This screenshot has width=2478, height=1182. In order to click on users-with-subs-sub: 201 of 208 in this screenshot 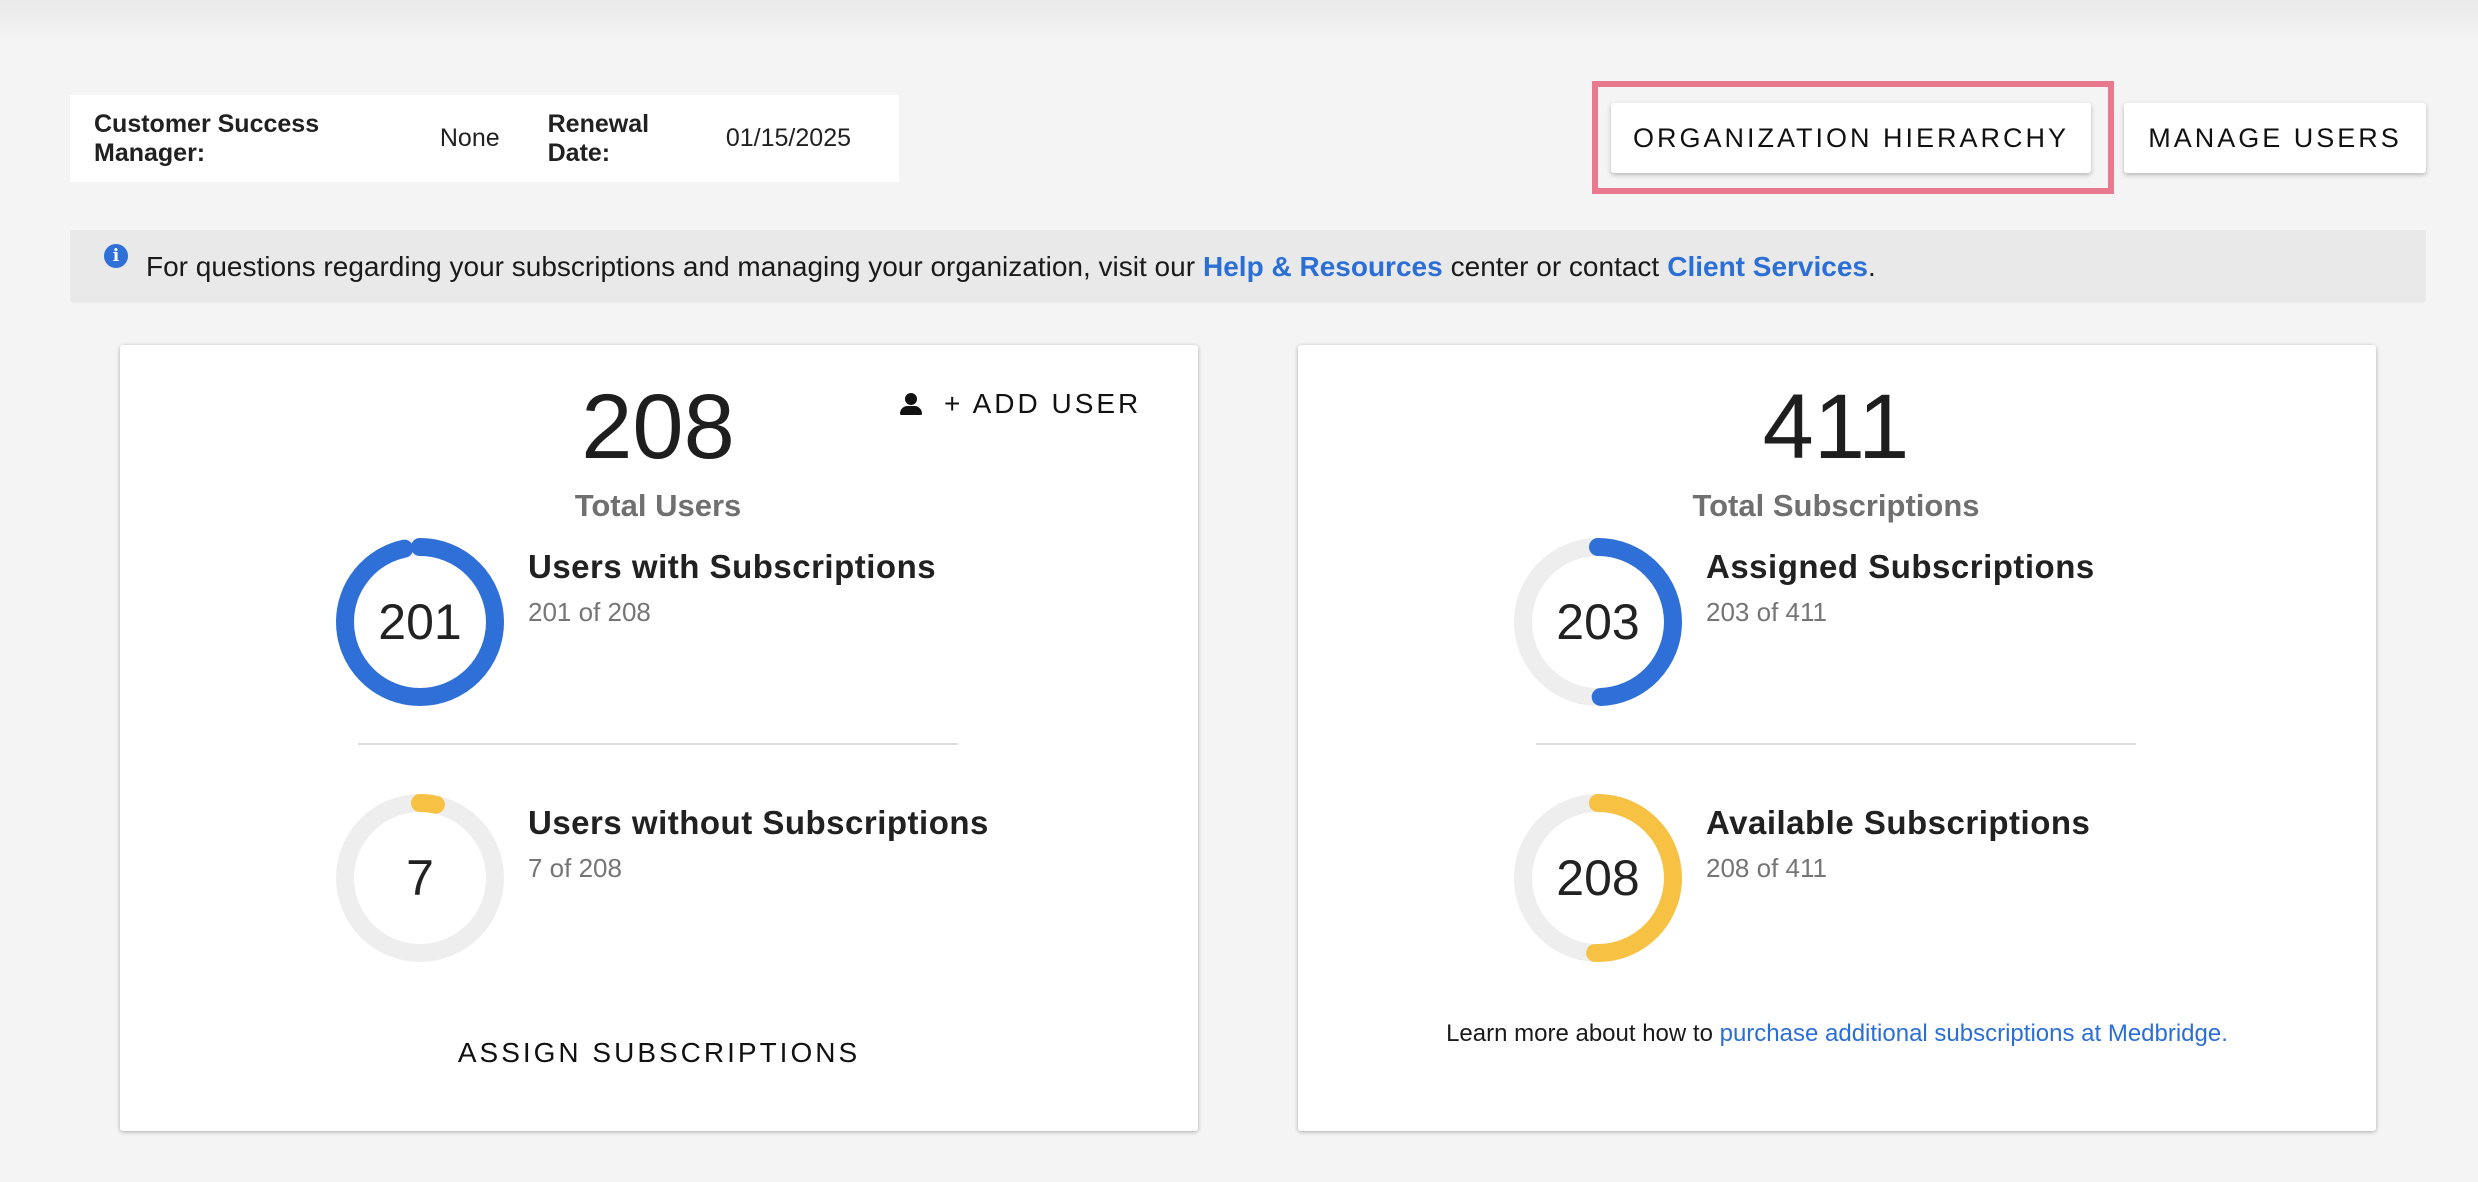, I will do `click(589, 612)`.